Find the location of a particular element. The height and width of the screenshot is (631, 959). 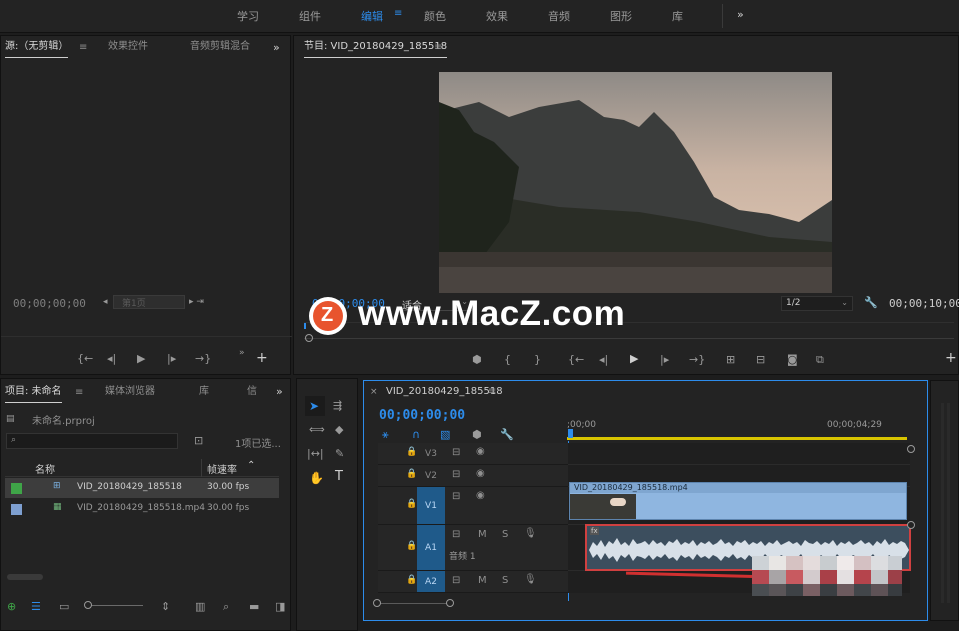

column-name: 名称 is located at coordinates (45, 468).